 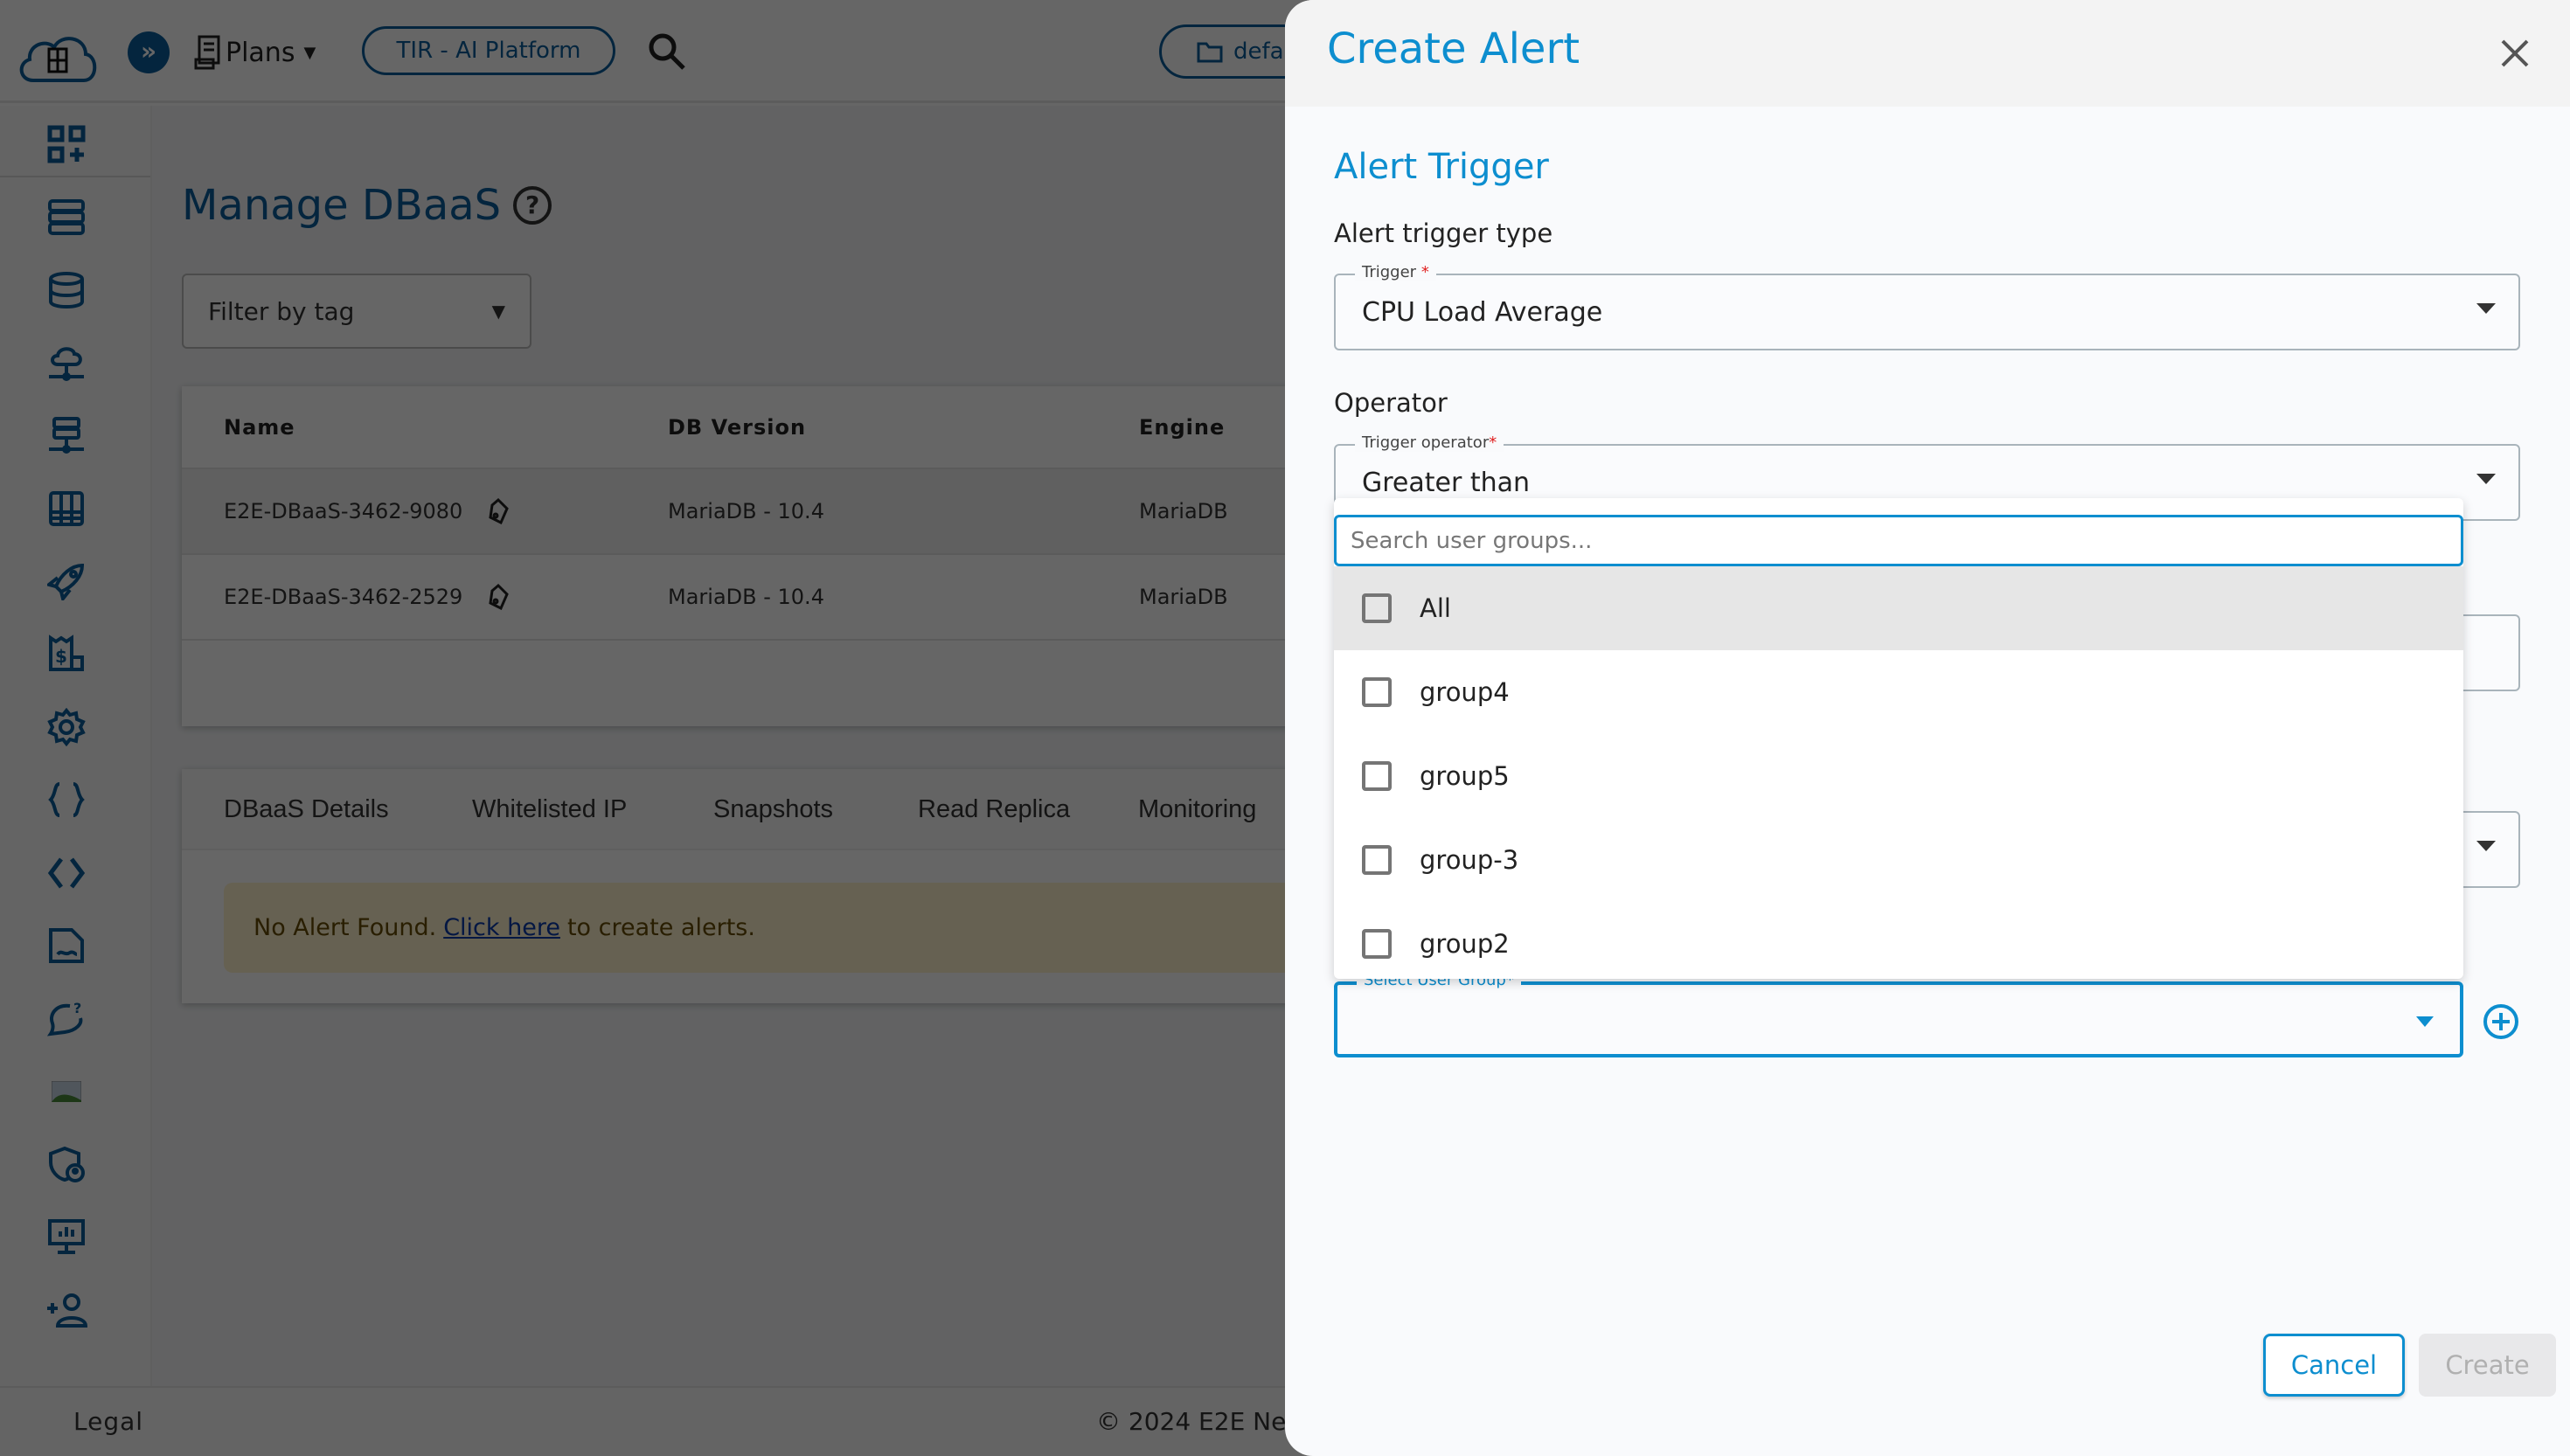 What do you see at coordinates (2487, 1365) in the screenshot?
I see `create-button: Create` at bounding box center [2487, 1365].